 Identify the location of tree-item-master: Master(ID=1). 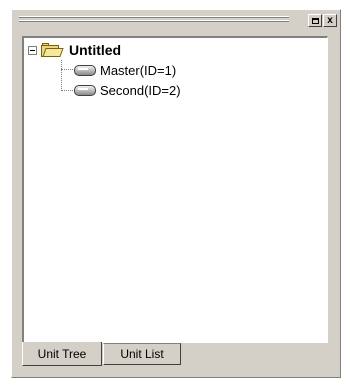
(125, 70).